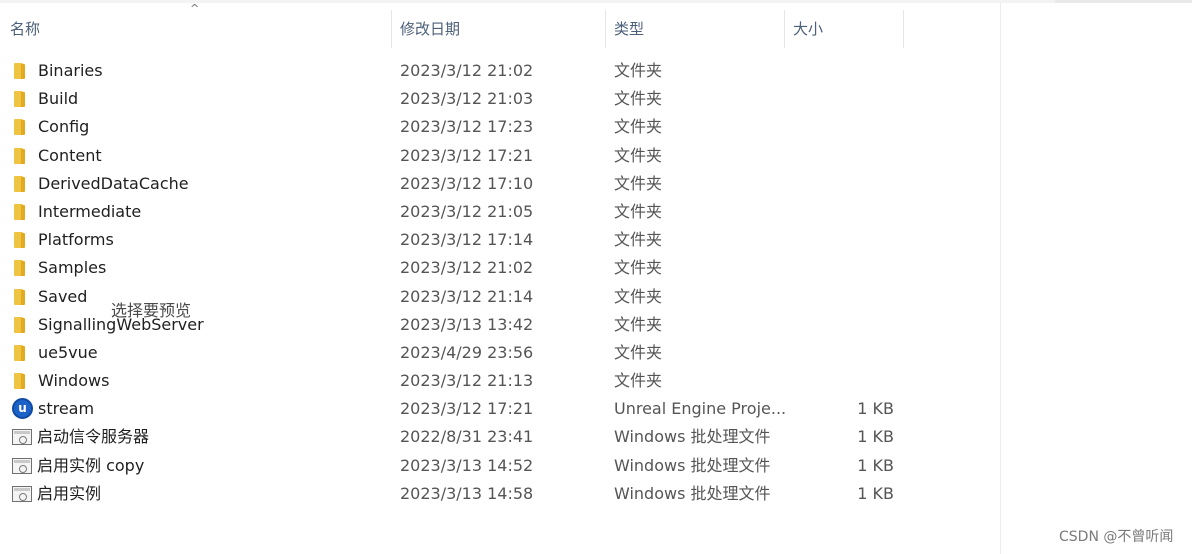 The width and height of the screenshot is (1192, 554). Describe the element at coordinates (499, 29) in the screenshot. I see `column-header-date: 修改日期` at that location.